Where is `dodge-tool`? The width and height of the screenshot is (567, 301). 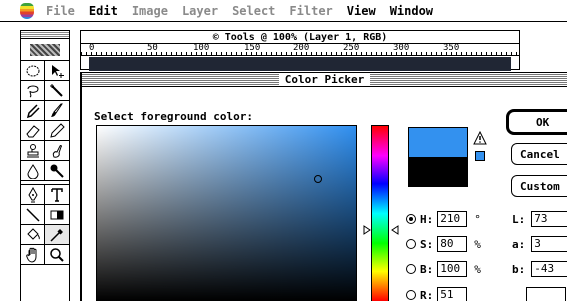
dodge-tool is located at coordinates (33, 171).